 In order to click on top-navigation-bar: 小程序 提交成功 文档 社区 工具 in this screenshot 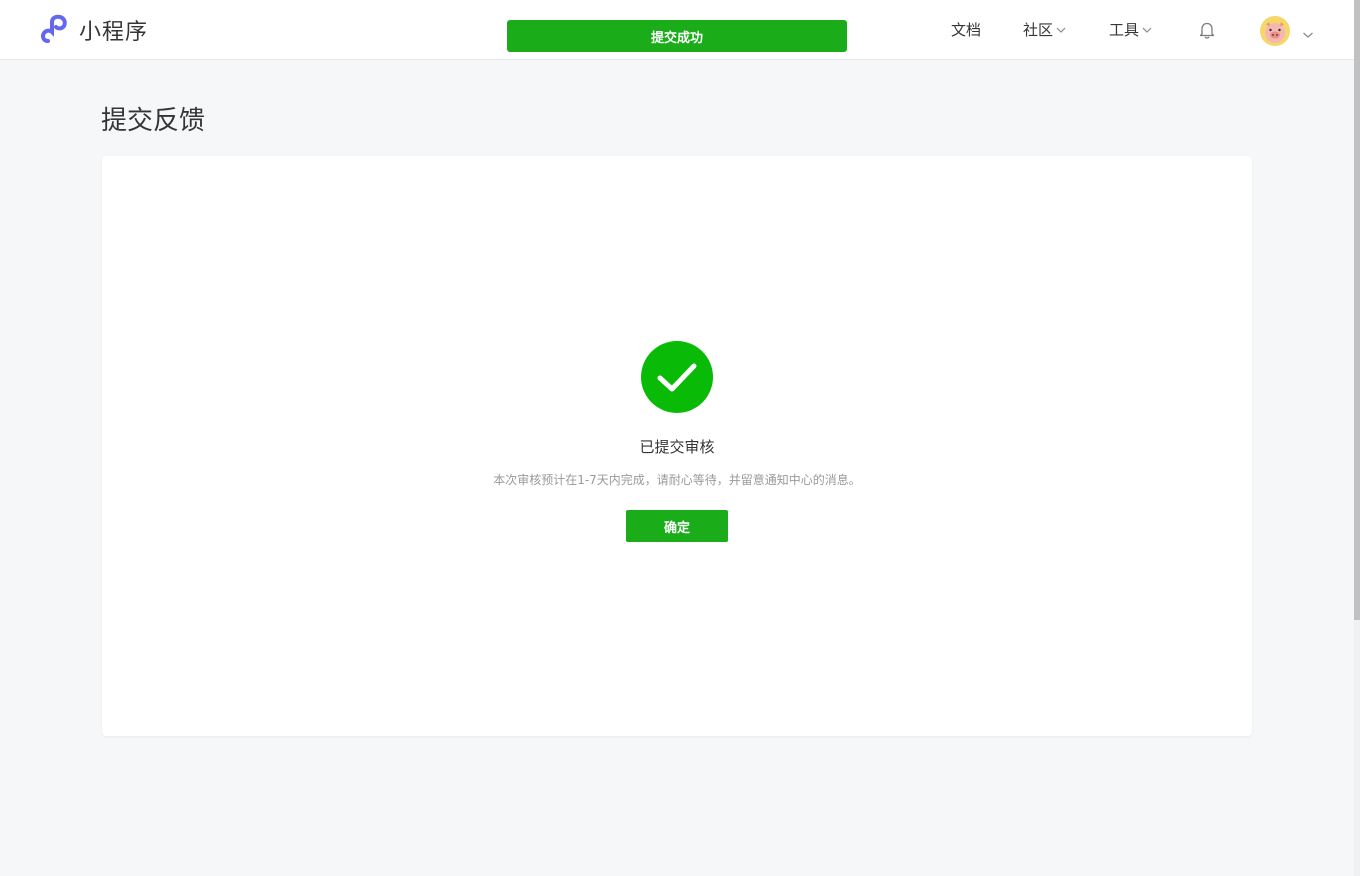, I will do `click(677, 30)`.